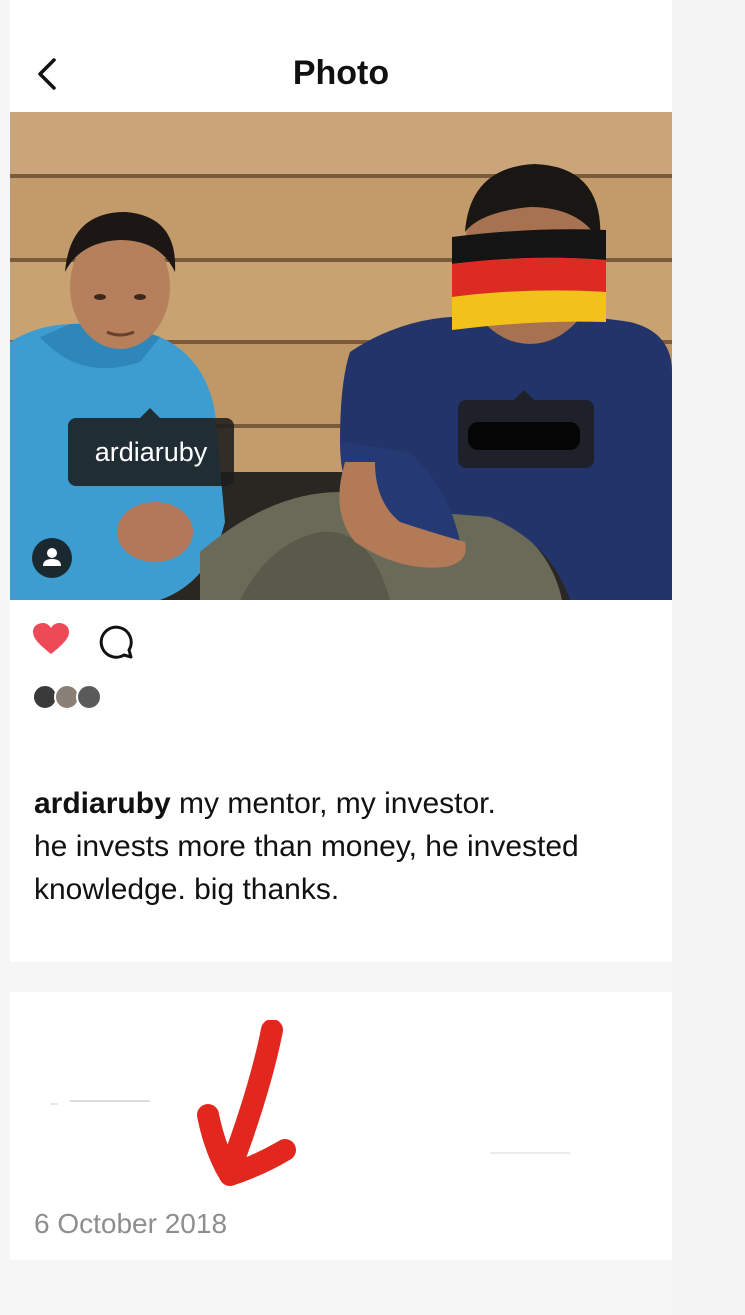 The image size is (745, 1315). What do you see at coordinates (131, 1223) in the screenshot?
I see `post-date: 6 October 2018` at bounding box center [131, 1223].